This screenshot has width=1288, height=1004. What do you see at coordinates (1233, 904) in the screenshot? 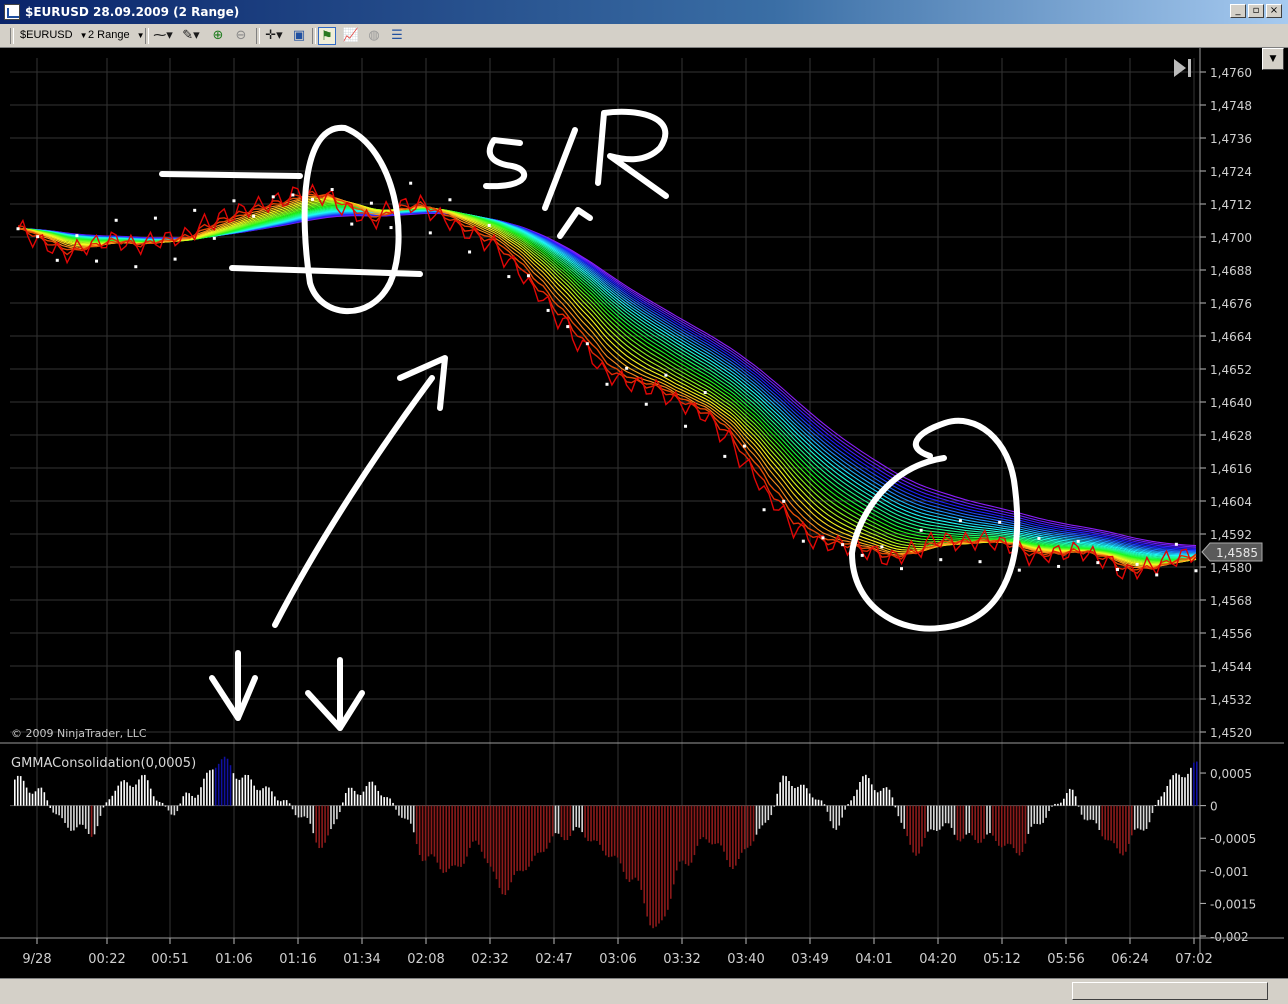
I see `indicator-y-tick: -0,0015` at bounding box center [1233, 904].